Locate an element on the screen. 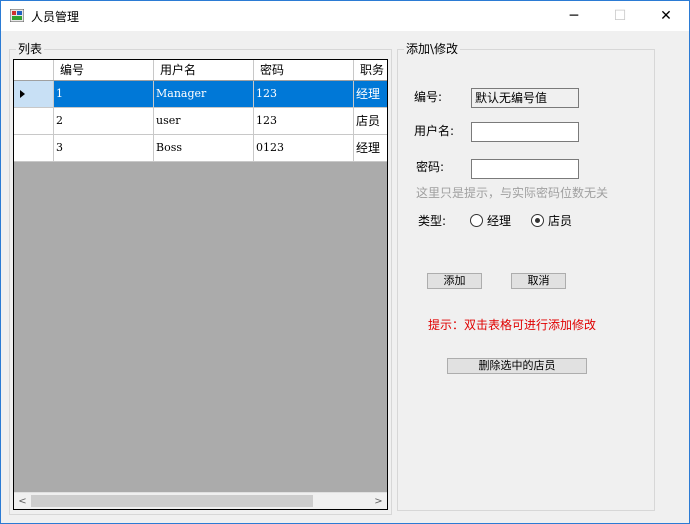  table-row: 3 Boss 0123 经理 is located at coordinates (200, 148).